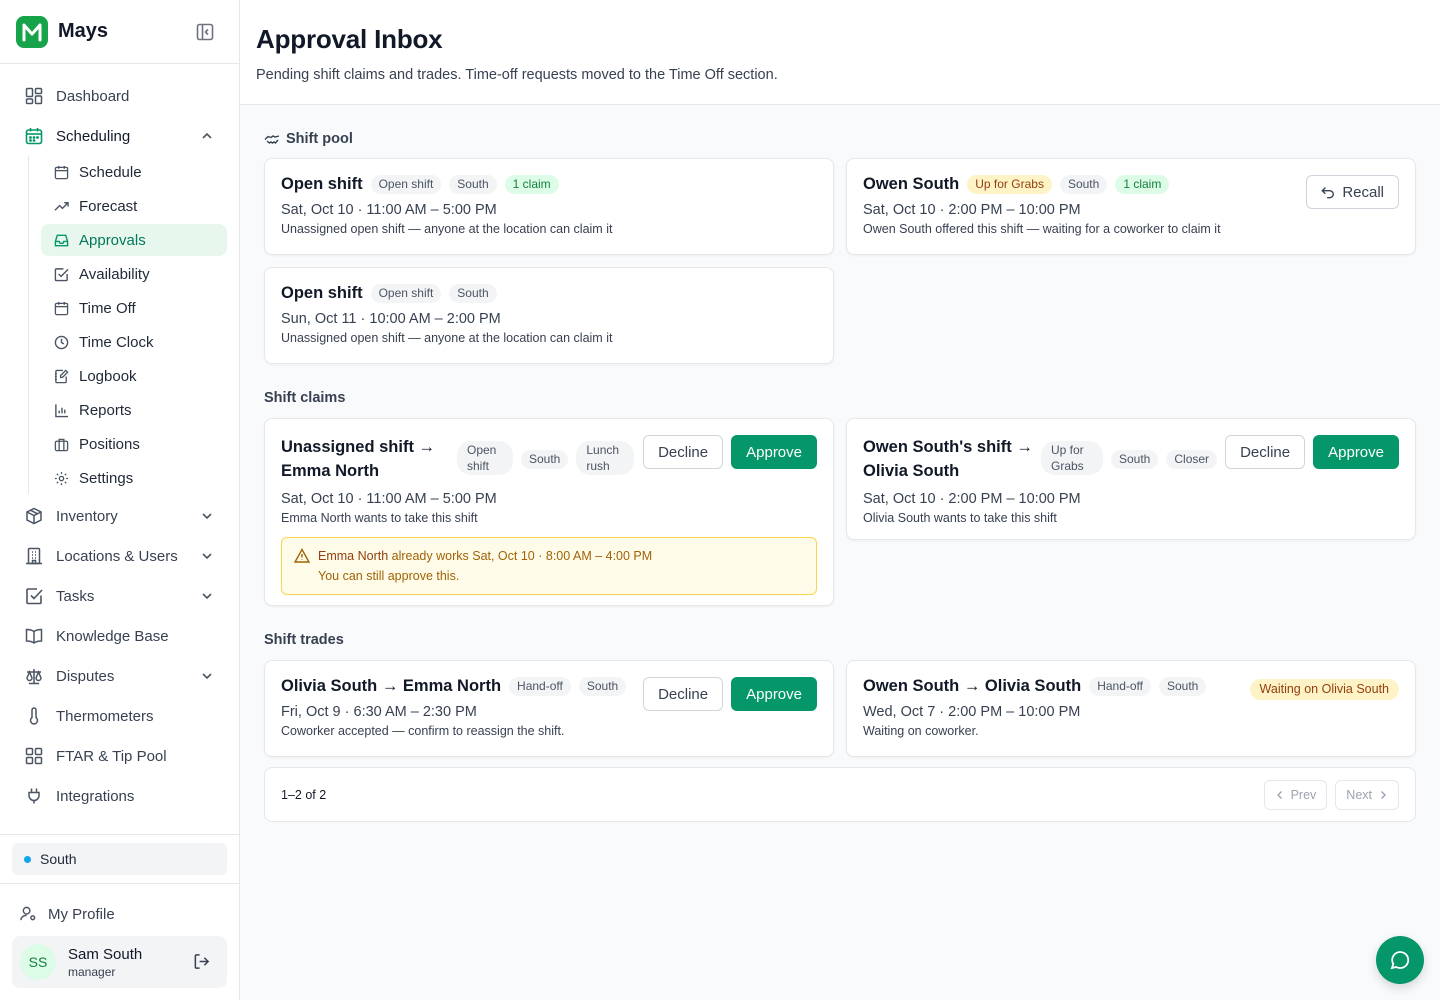  I want to click on card-title: Owen South's shift → Olivia South, so click(948, 459).